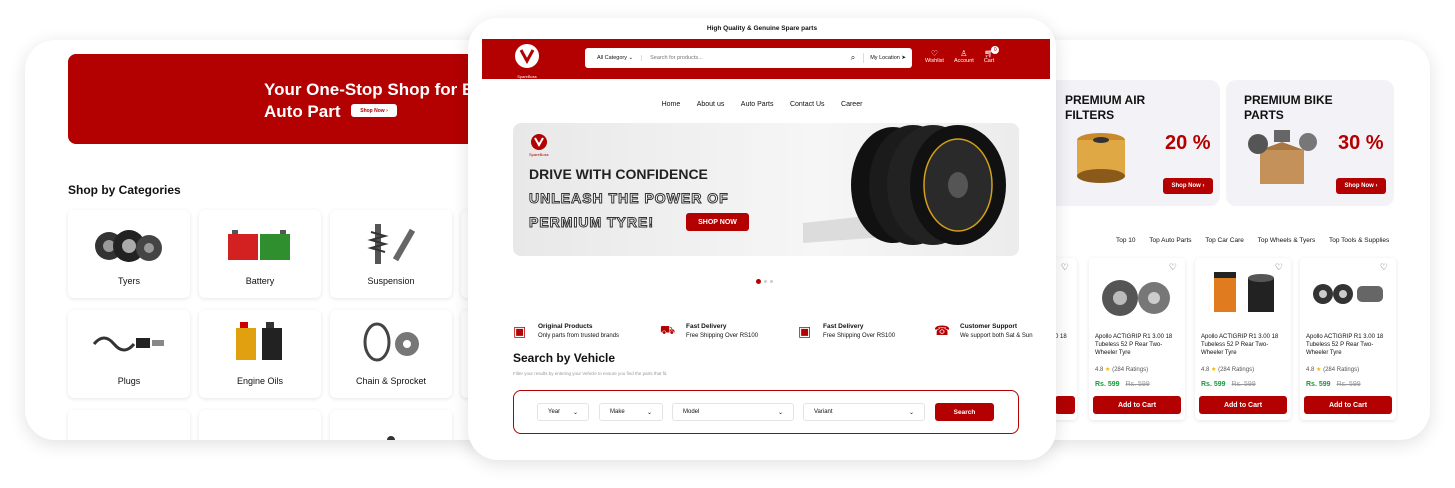  I want to click on vehicle-search-button: Search, so click(964, 412).